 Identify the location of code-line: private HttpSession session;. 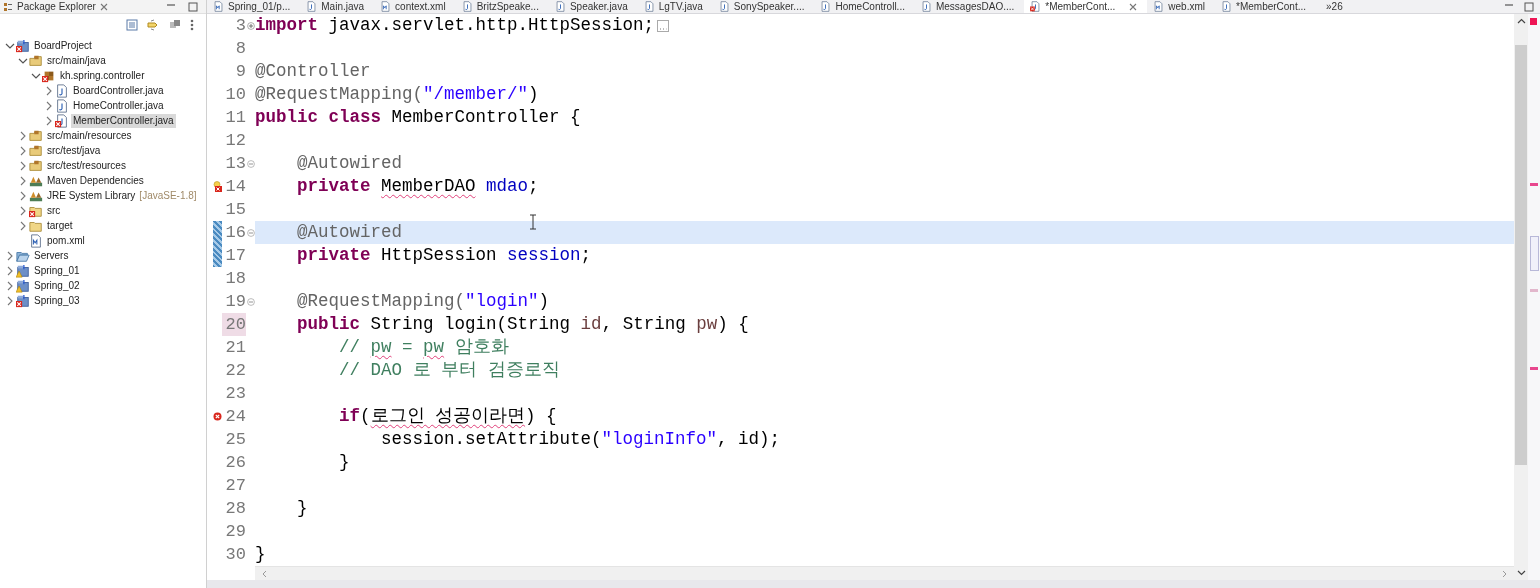
(444, 255).